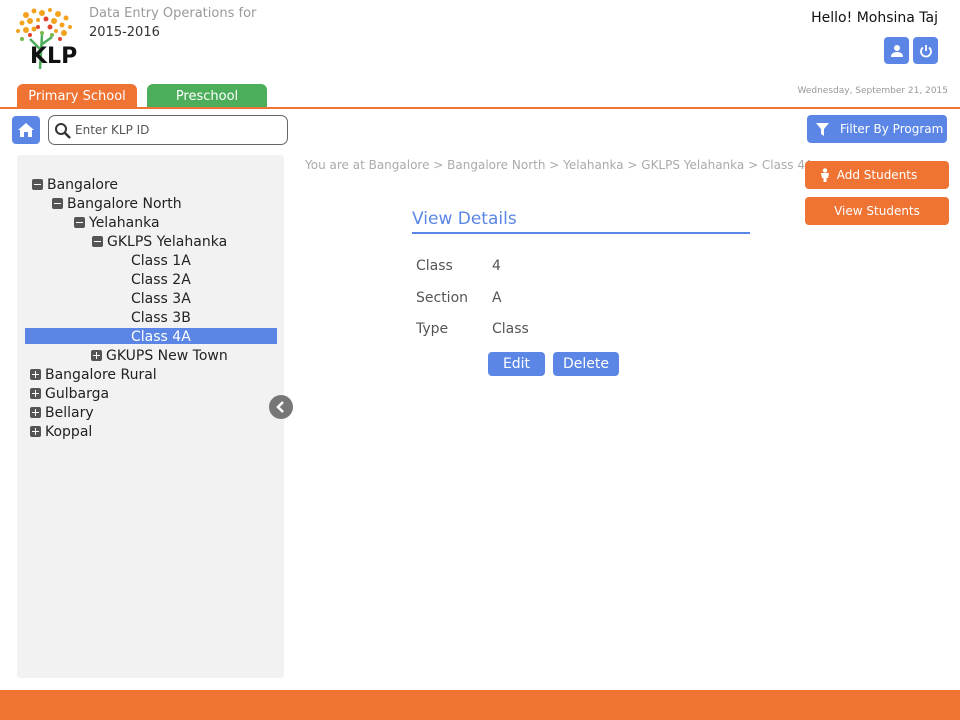 The height and width of the screenshot is (720, 960). What do you see at coordinates (161, 279) in the screenshot?
I see `tree-node-class-2a: Class 2A` at bounding box center [161, 279].